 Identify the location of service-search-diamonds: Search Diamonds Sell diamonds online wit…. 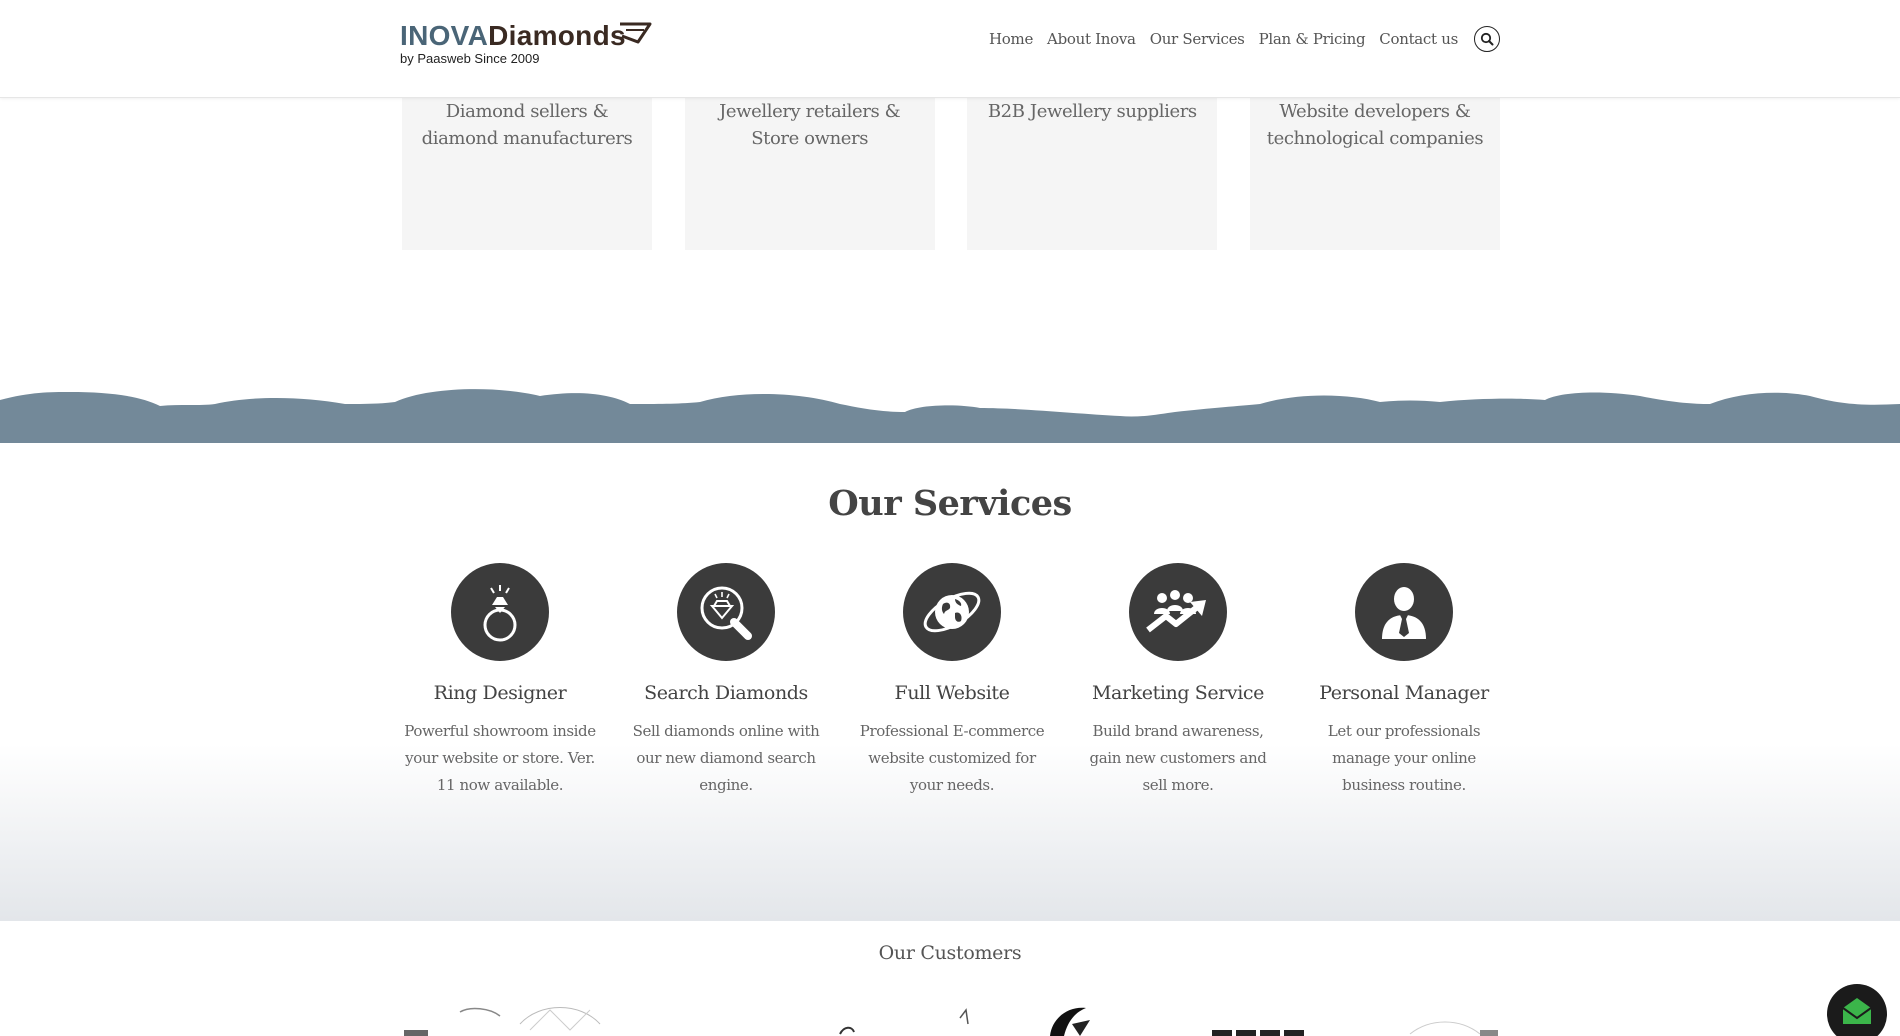
(726, 681).